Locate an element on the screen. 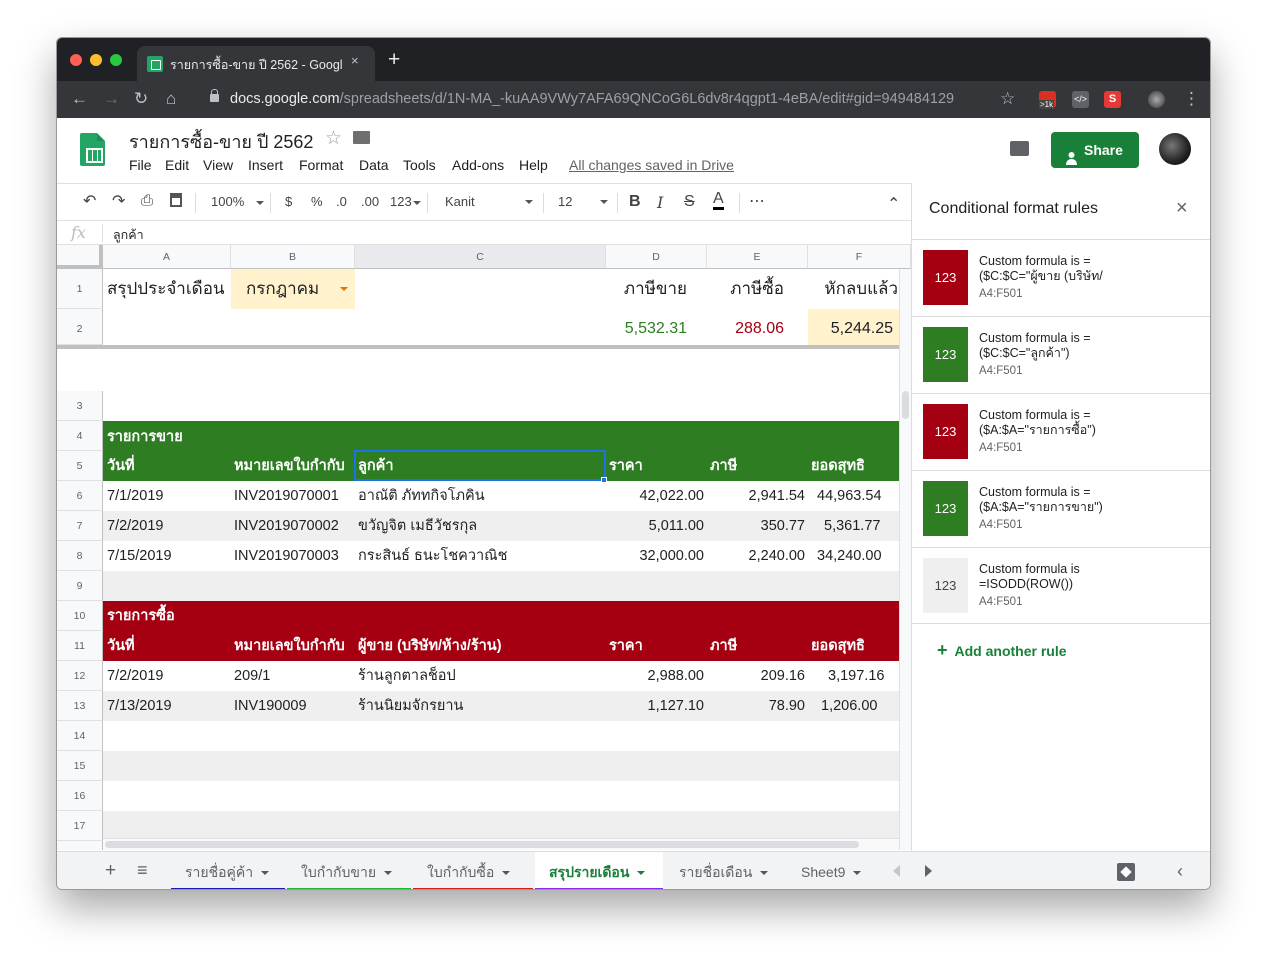 The width and height of the screenshot is (1267, 965). menu-addons: Add-ons is located at coordinates (478, 165).